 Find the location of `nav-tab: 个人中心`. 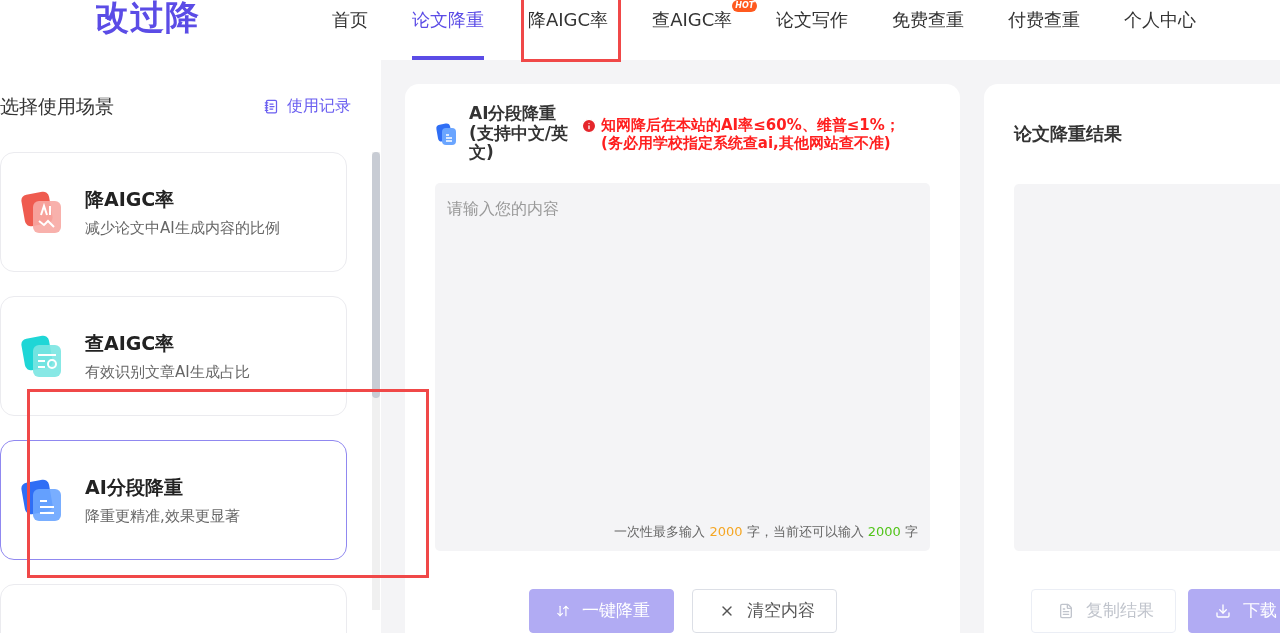

nav-tab: 个人中心 is located at coordinates (1160, 19).